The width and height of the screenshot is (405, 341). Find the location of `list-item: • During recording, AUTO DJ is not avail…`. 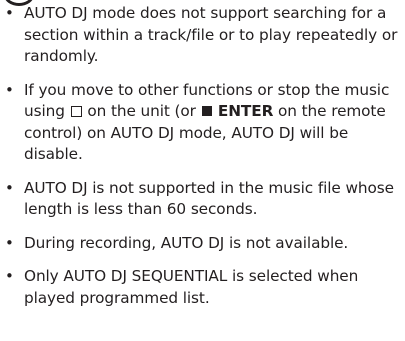

list-item: • During recording, AUTO DJ is not avail… is located at coordinates (202, 244).